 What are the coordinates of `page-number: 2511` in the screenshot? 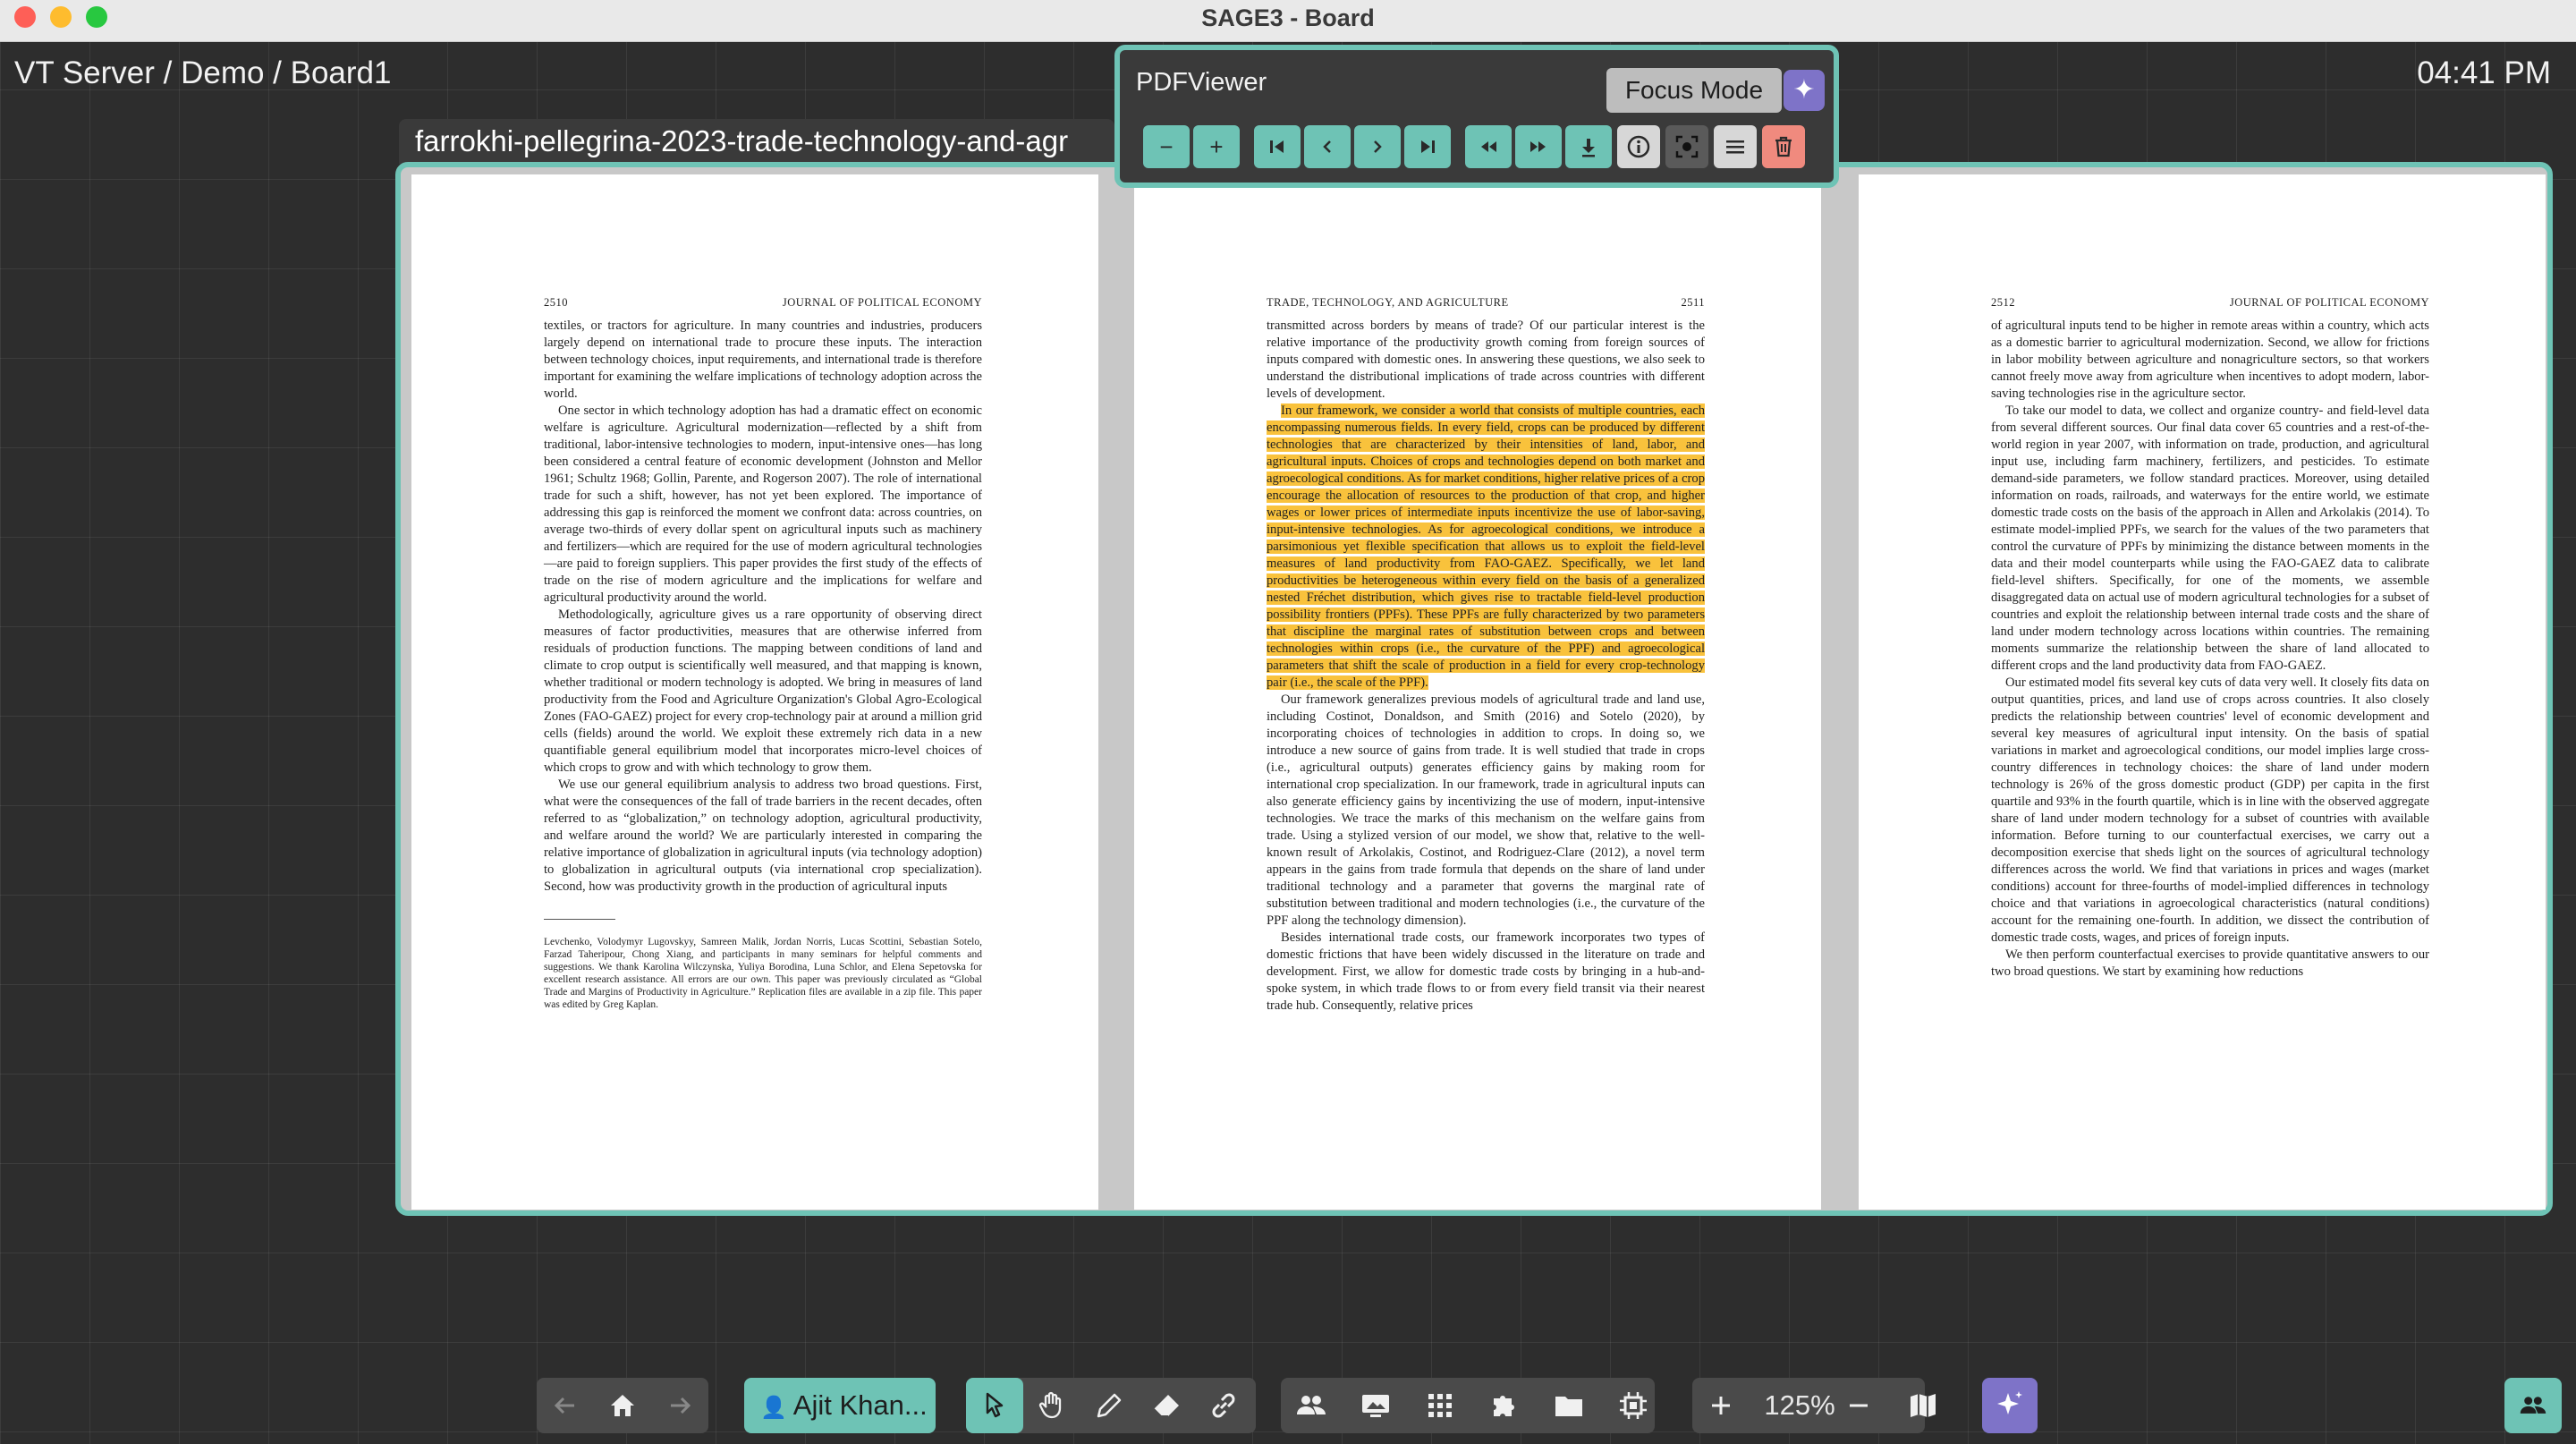 It's located at (1693, 302).